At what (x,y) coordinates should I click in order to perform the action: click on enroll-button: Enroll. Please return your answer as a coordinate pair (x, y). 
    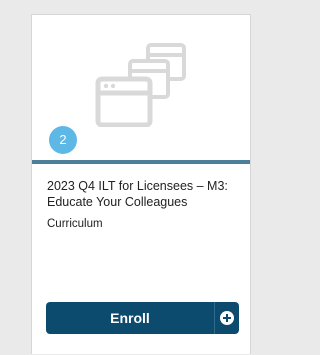
    Looking at the image, I should click on (142, 318).